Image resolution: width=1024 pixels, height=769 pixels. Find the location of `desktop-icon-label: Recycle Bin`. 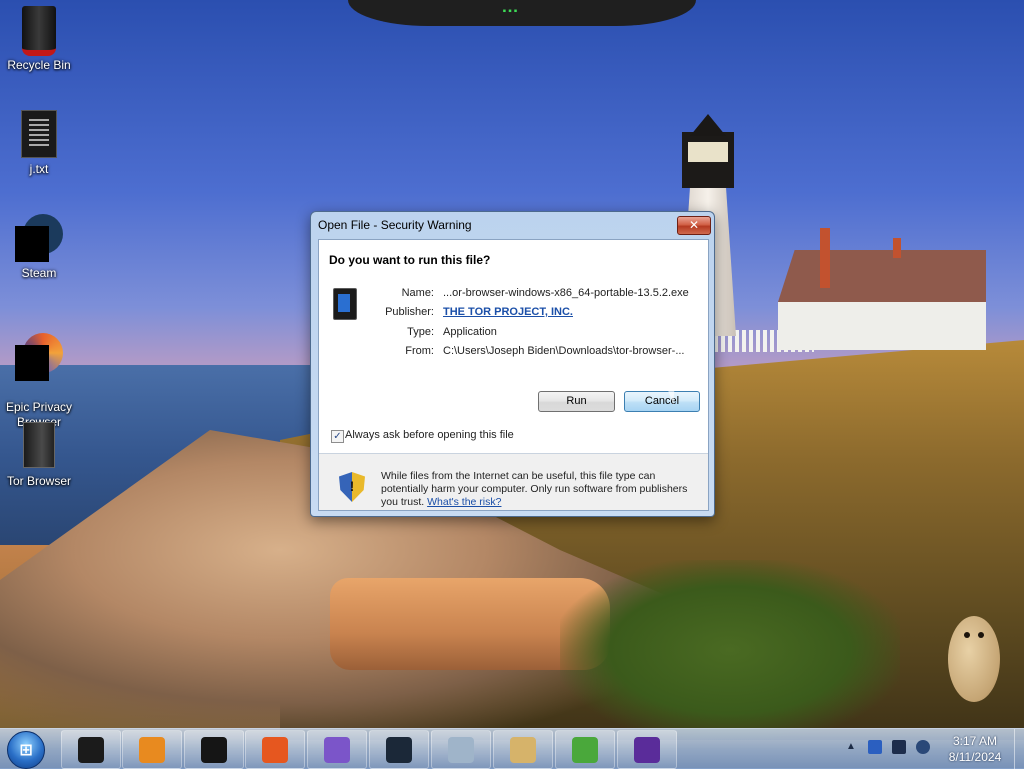

desktop-icon-label: Recycle Bin is located at coordinates (39, 65).